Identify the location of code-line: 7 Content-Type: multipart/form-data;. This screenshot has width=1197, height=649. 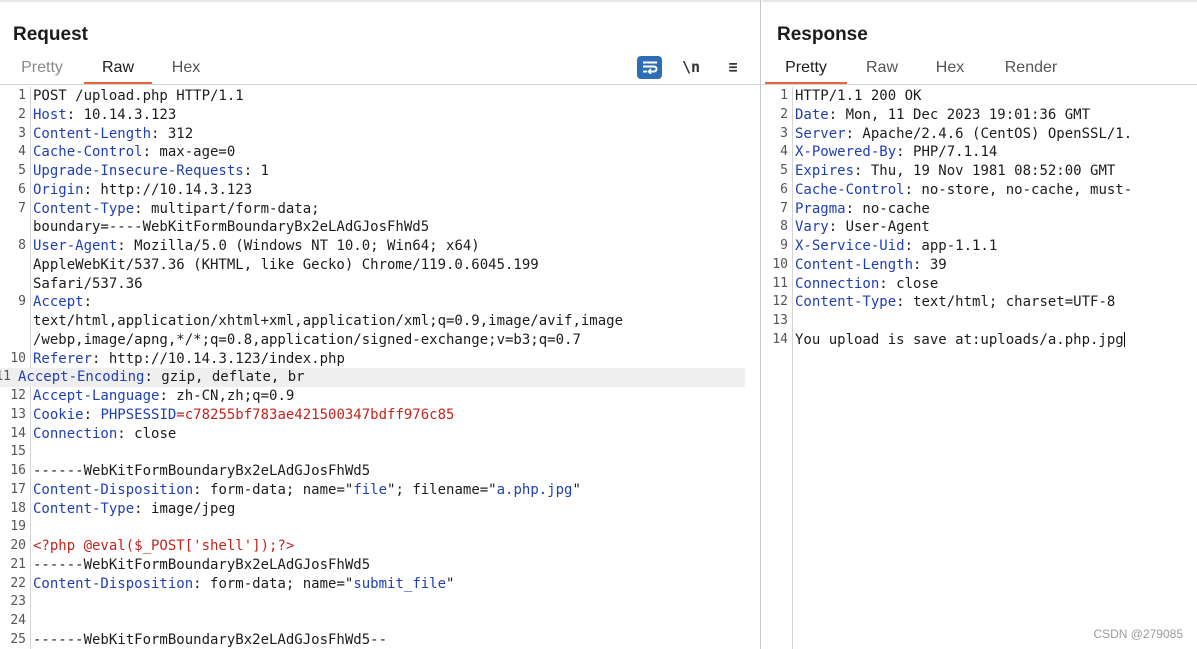
(380, 209).